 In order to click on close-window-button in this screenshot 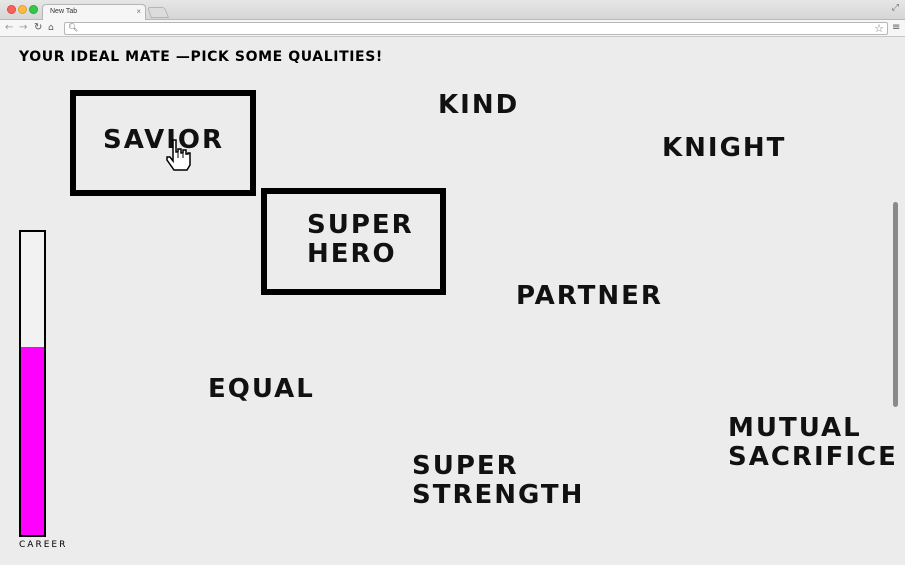, I will do `click(11, 9)`.